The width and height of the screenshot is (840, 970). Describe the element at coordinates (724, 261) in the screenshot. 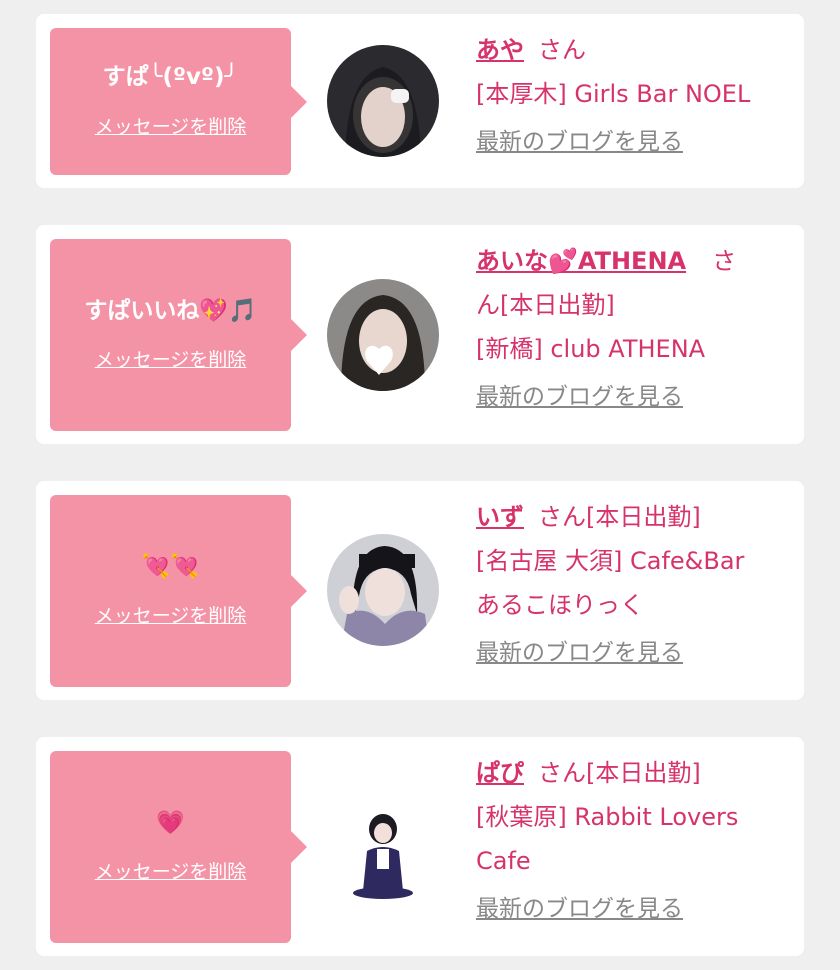

I see `honorific: さ` at that location.